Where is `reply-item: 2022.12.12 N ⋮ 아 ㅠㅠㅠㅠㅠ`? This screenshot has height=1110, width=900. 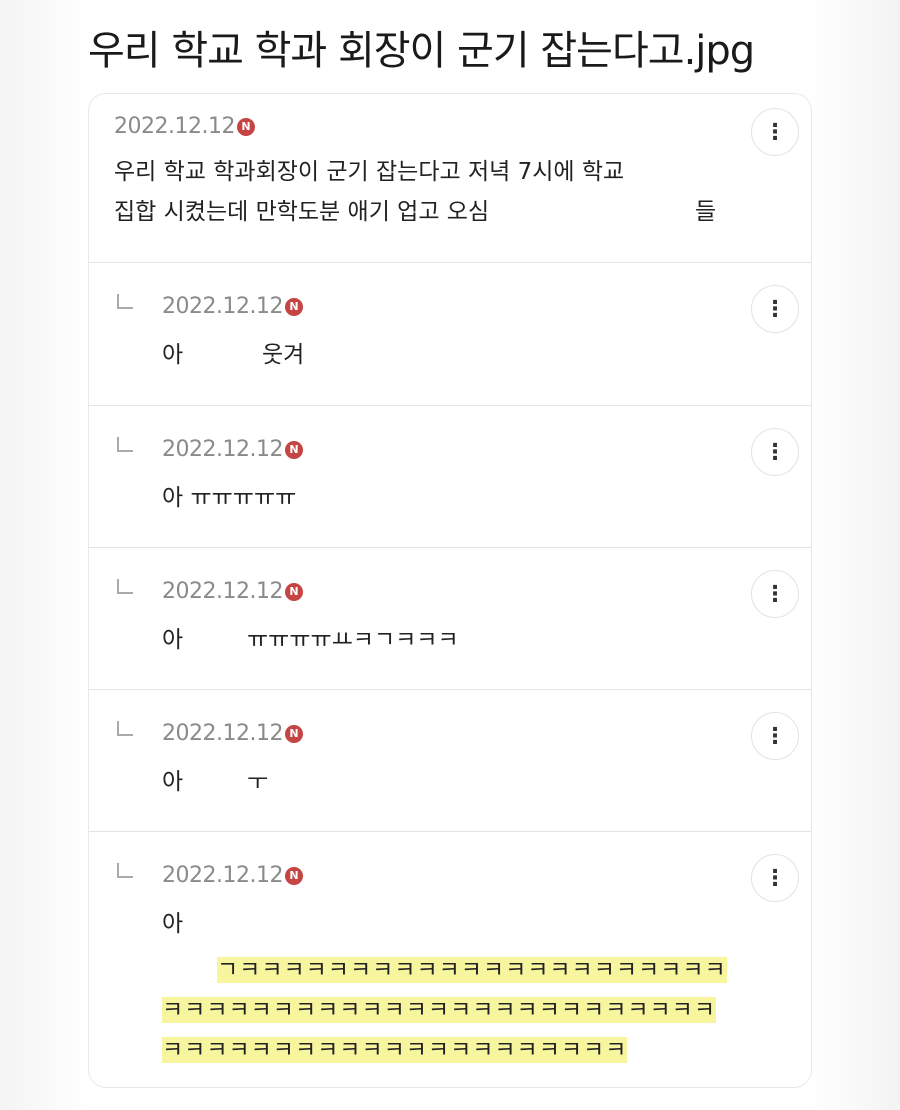
reply-item: 2022.12.12 N ⋮ 아 ㅠㅠㅠㅠㅠ is located at coordinates (450, 476).